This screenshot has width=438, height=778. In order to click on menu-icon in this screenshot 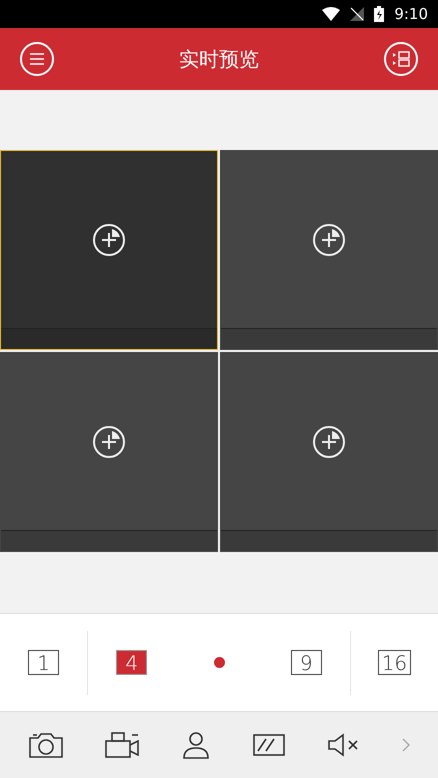, I will do `click(37, 59)`.